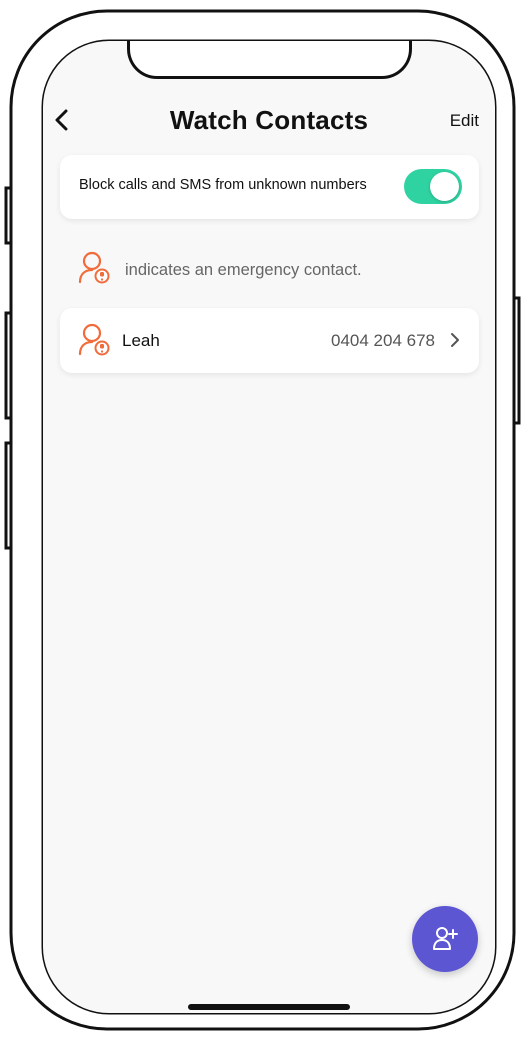 The image size is (525, 1039). I want to click on nav-header: Watch Contacts Edit, so click(269, 121).